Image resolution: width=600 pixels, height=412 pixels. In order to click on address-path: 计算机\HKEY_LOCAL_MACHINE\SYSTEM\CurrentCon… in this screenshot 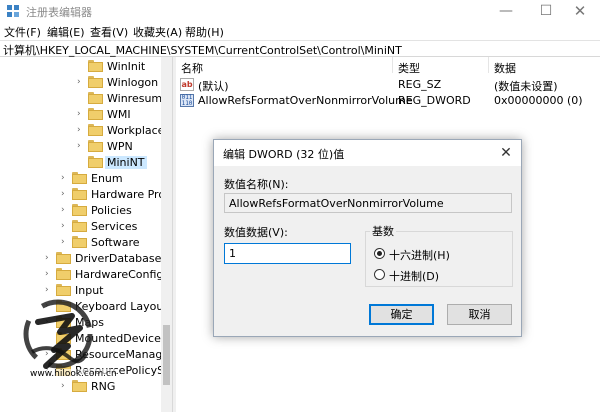, I will do `click(202, 50)`.